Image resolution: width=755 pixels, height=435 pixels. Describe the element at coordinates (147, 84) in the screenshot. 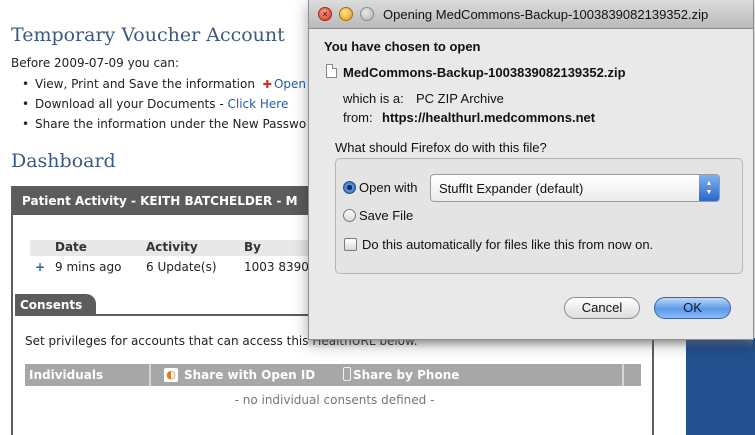

I see `bullet-text: View, Print and Save the information` at that location.